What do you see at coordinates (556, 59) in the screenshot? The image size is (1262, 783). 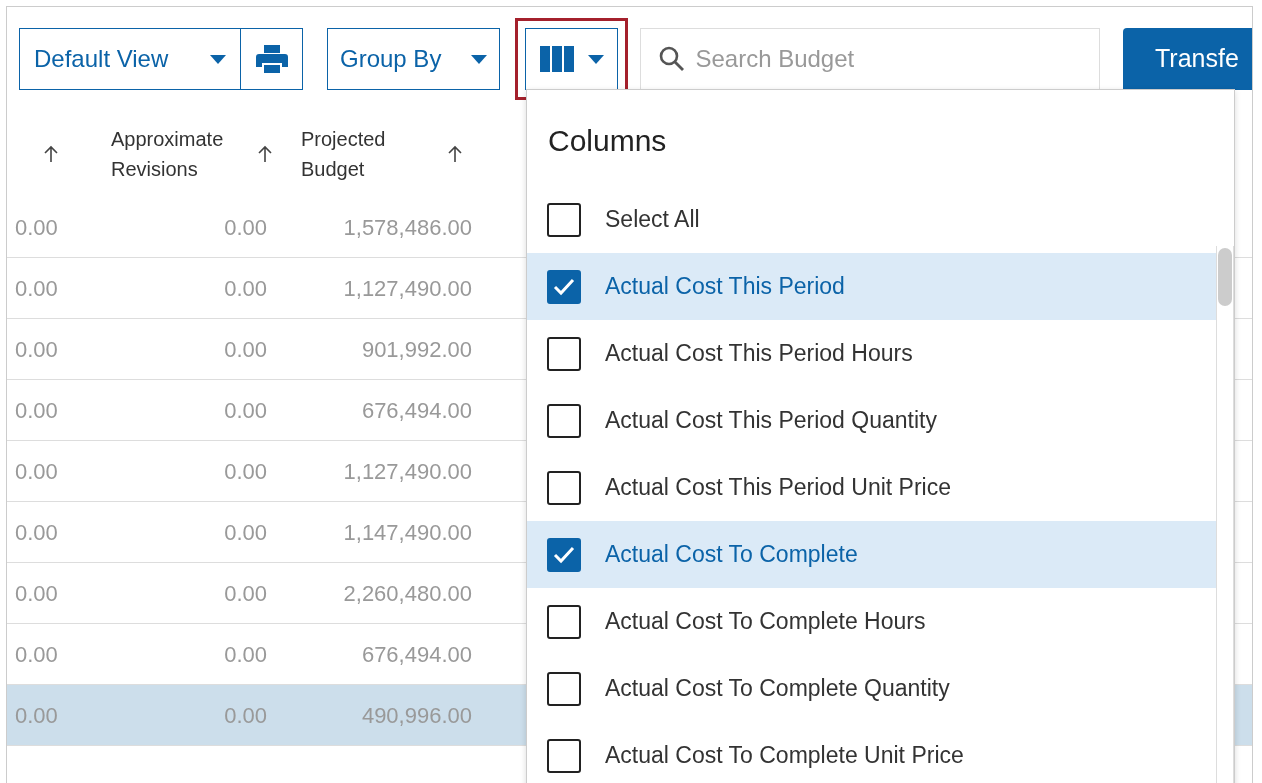 I see `columns-icon` at bounding box center [556, 59].